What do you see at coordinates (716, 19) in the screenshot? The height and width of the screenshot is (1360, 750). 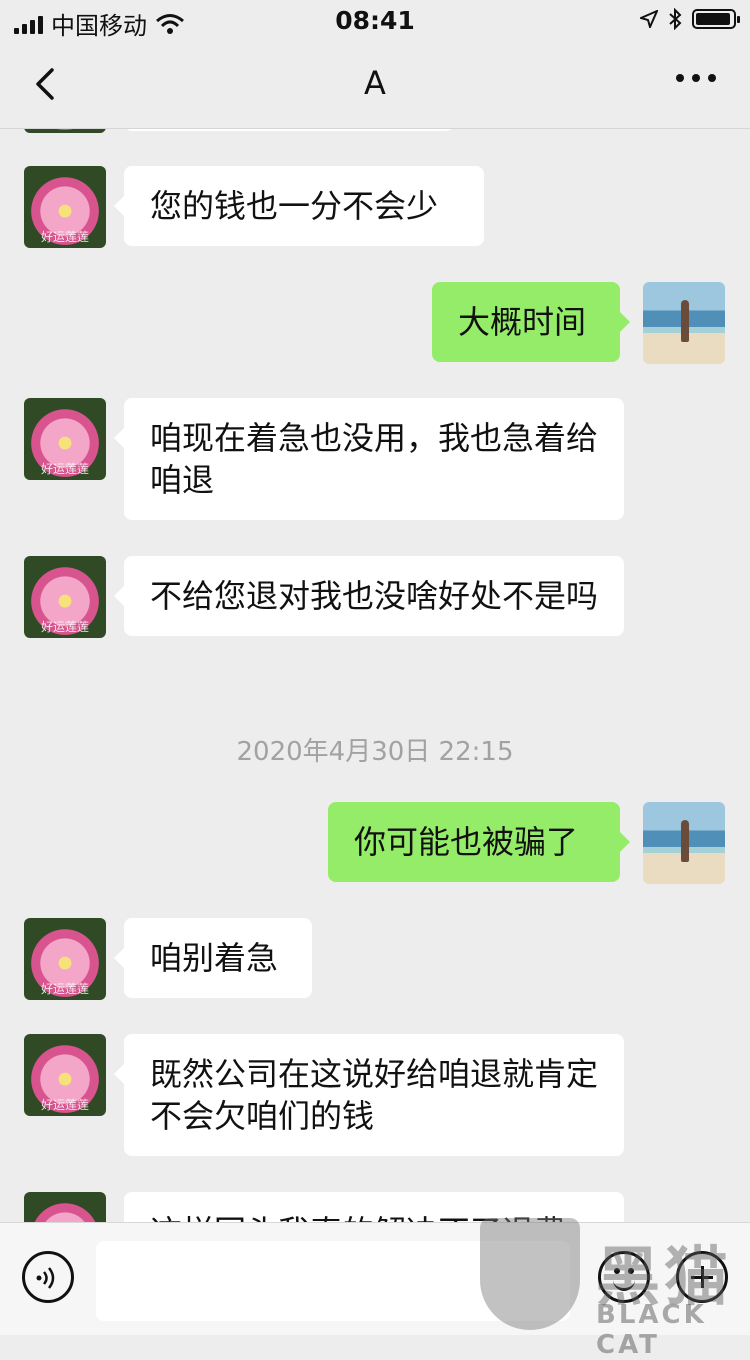 I see `battery-icon` at bounding box center [716, 19].